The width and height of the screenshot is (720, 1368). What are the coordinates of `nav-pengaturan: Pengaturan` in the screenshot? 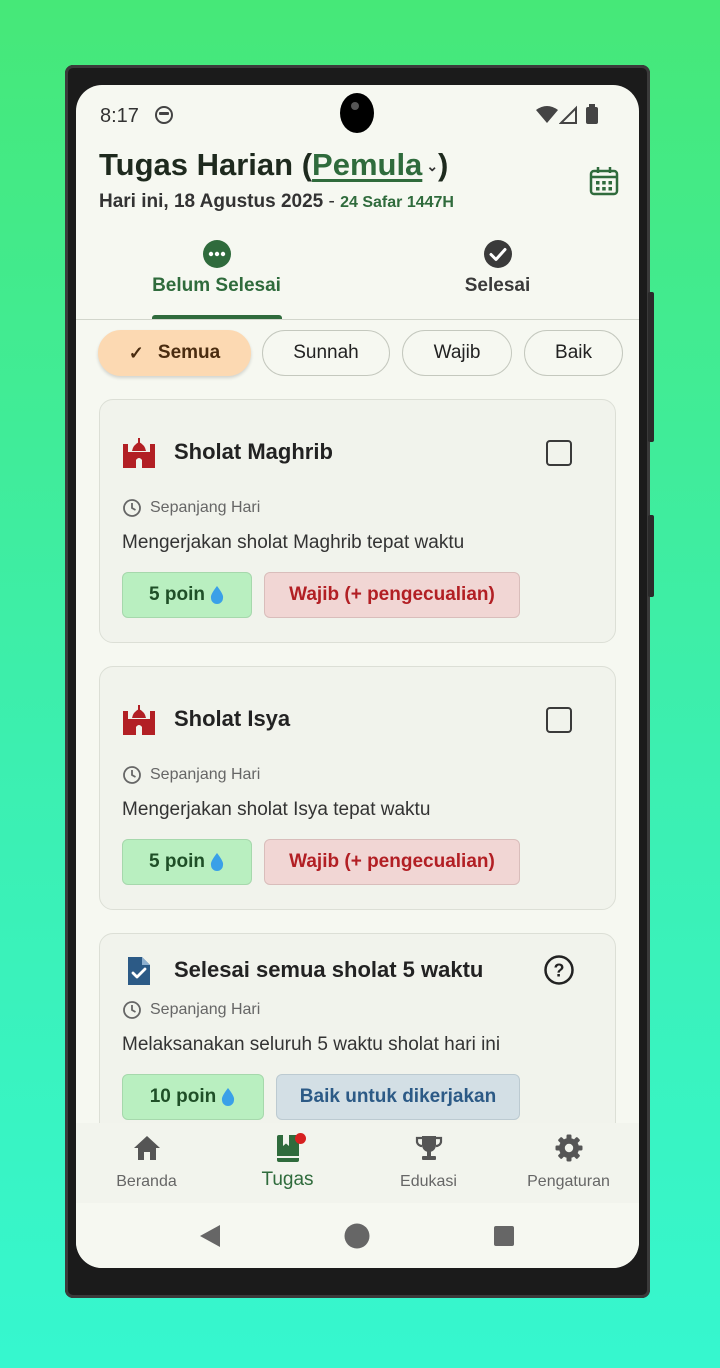 It's located at (568, 1163).